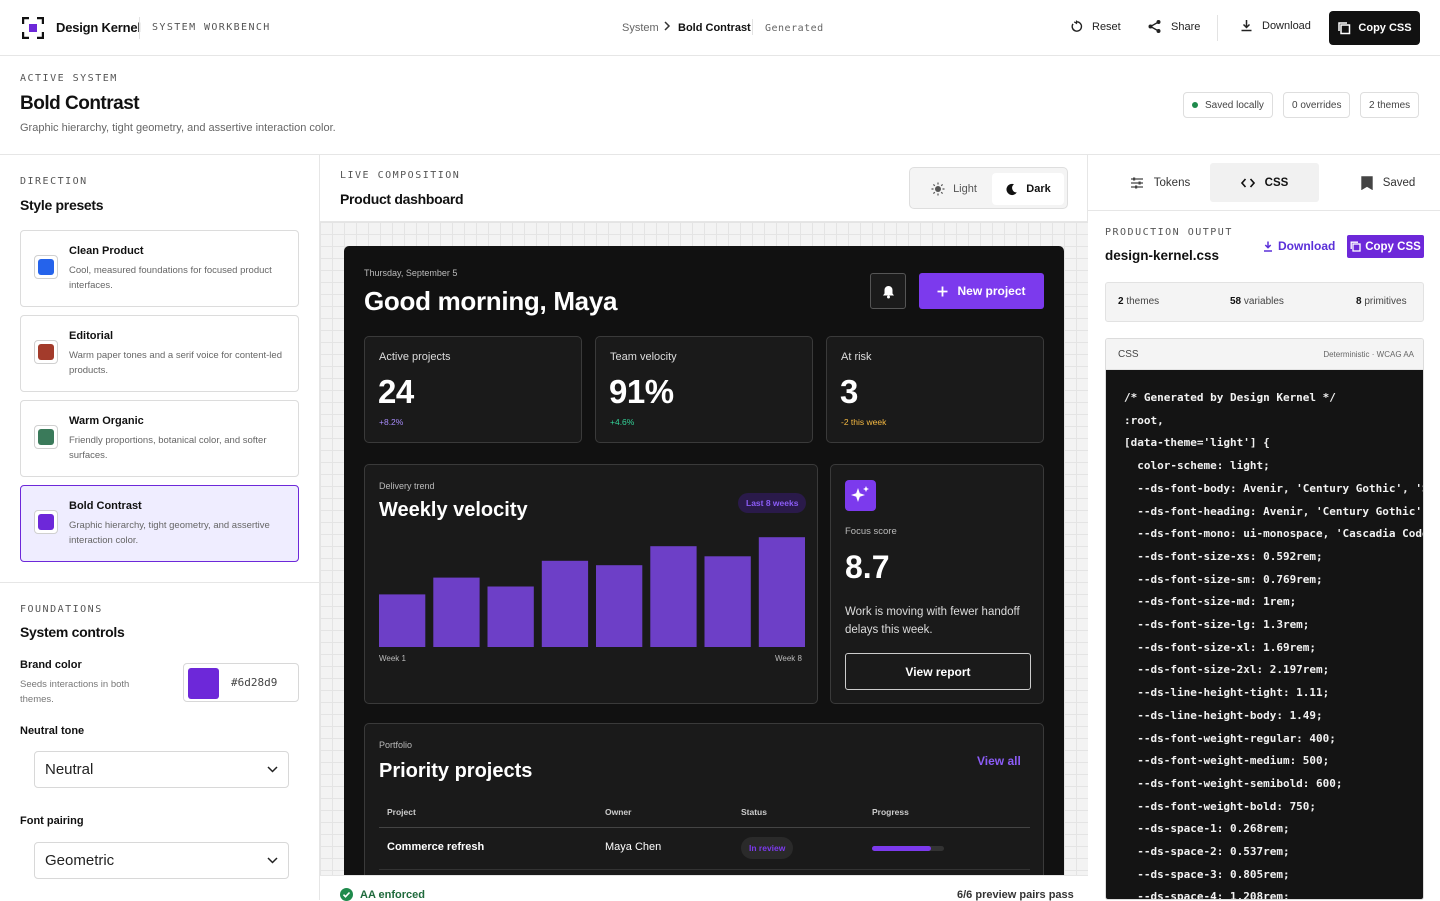  What do you see at coordinates (942, 291) in the screenshot?
I see `plus-icon` at bounding box center [942, 291].